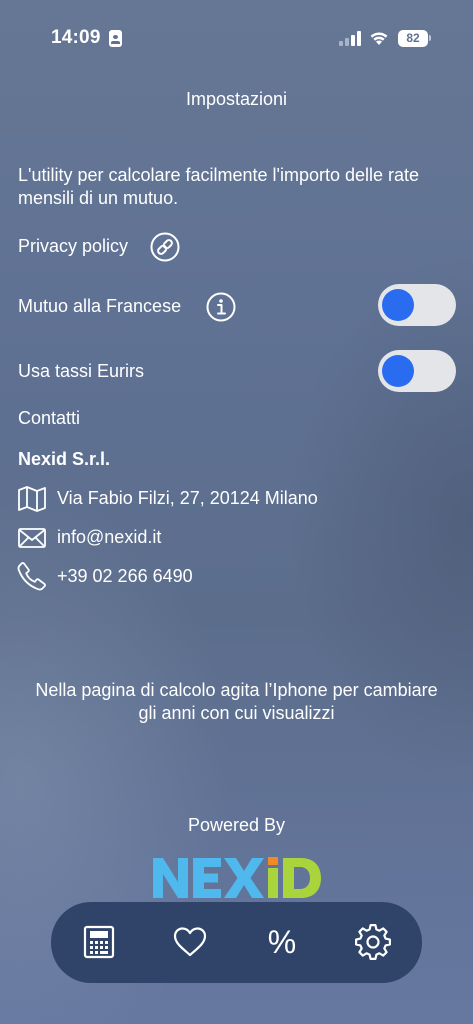 The image size is (473, 1024). What do you see at coordinates (125, 576) in the screenshot?
I see `phone-link: +39 02 266 6490` at bounding box center [125, 576].